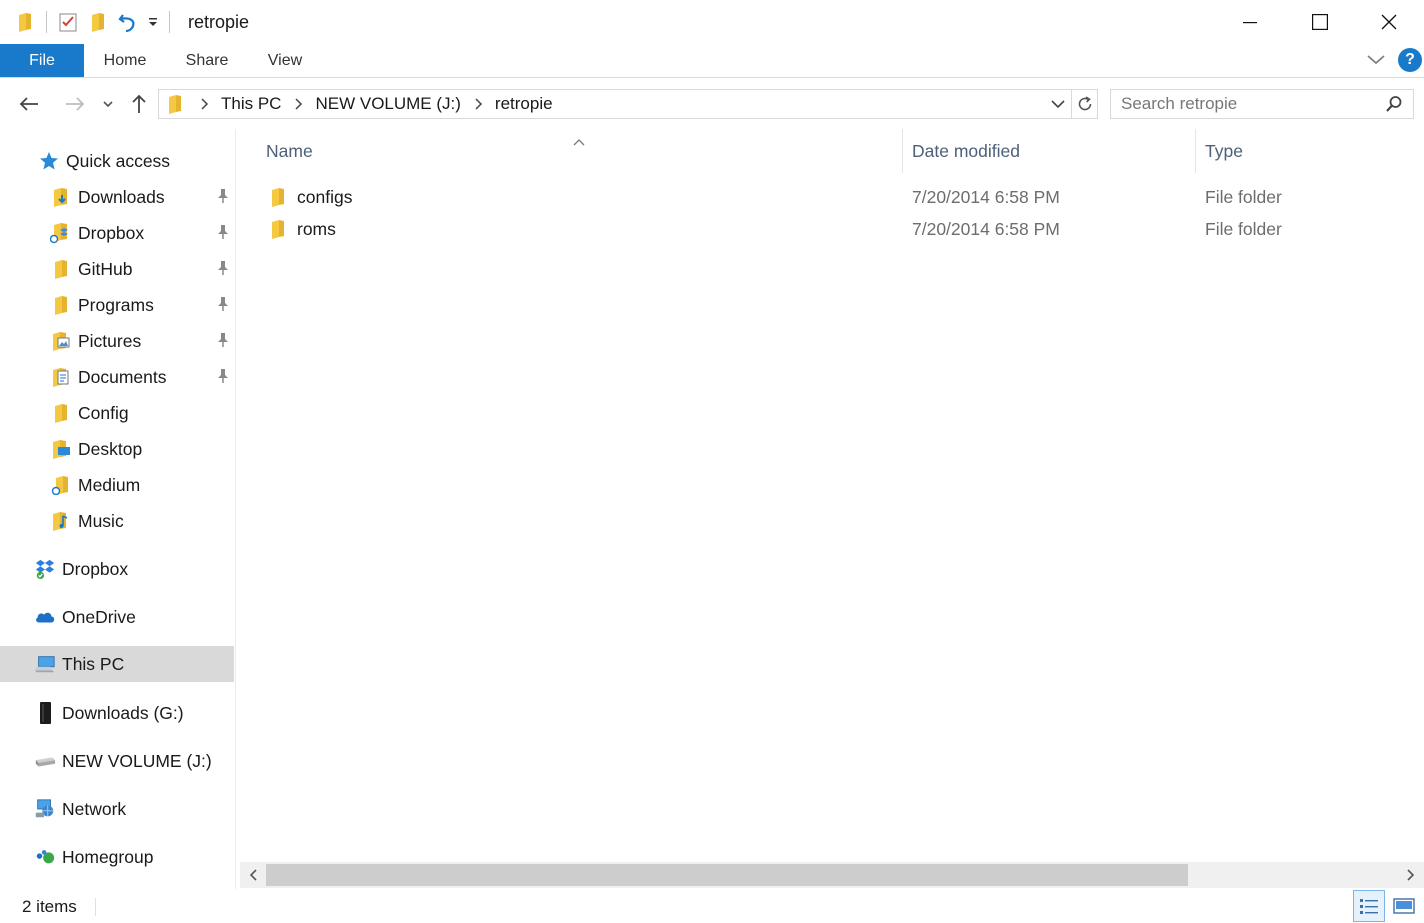 The width and height of the screenshot is (1424, 923). What do you see at coordinates (68, 22) in the screenshot?
I see `properties-icon` at bounding box center [68, 22].